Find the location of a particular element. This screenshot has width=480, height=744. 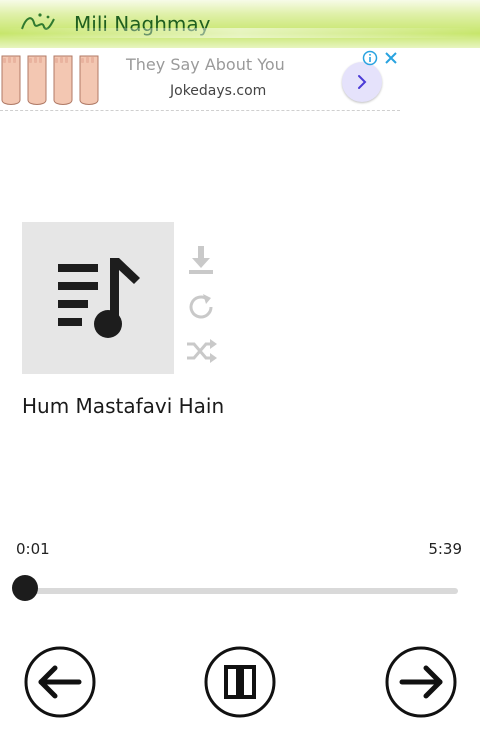

download-icon is located at coordinates (201, 261).